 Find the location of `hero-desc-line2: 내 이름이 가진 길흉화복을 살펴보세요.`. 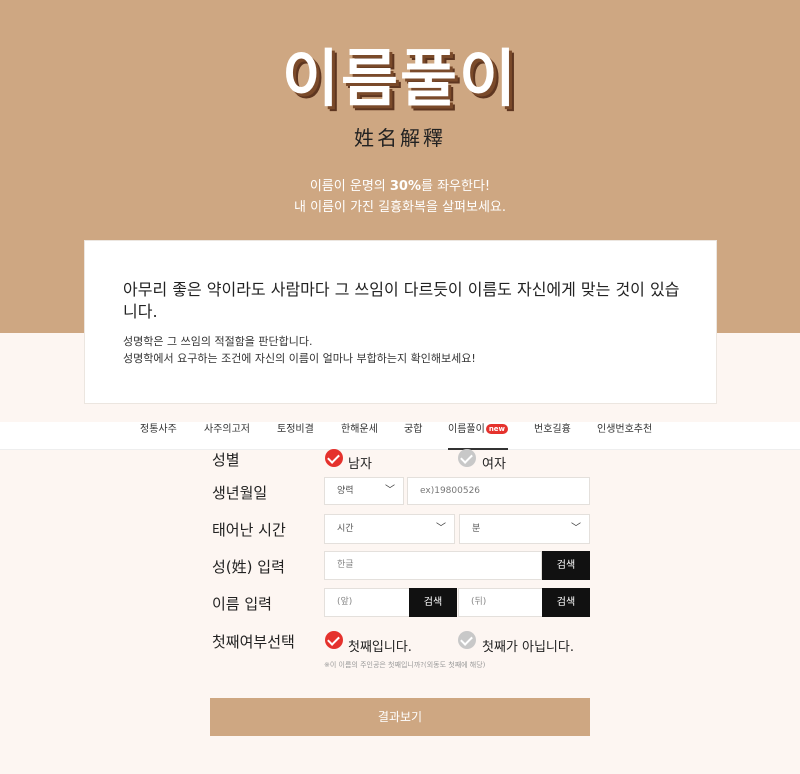

hero-desc-line2: 내 이름이 가진 길흉화복을 살펴보세요. is located at coordinates (400, 207).